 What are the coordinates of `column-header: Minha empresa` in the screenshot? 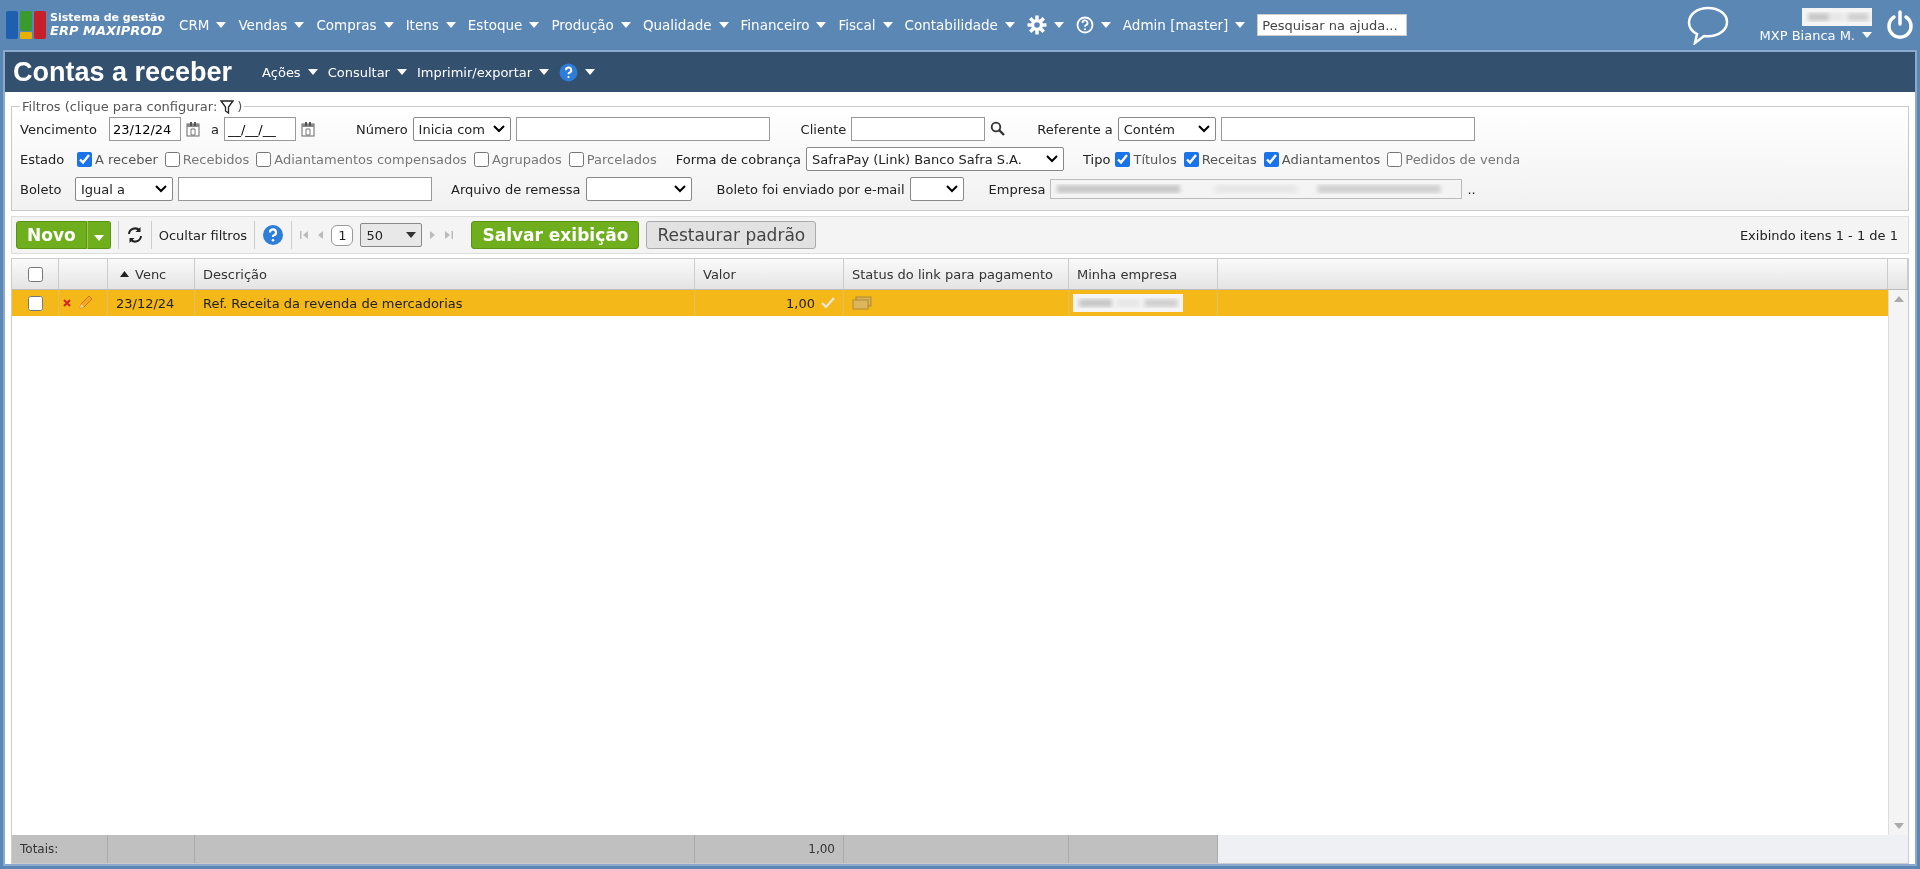 It's located at (1143, 274).